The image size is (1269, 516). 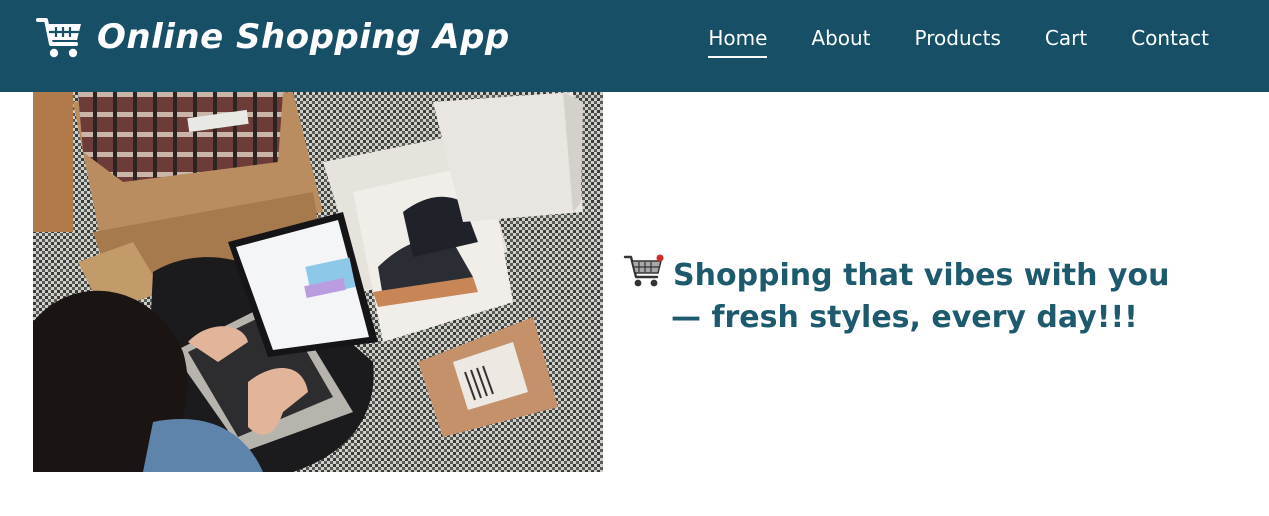 I want to click on main-nav: Home About Products Cart Contact, so click(x=958, y=40).